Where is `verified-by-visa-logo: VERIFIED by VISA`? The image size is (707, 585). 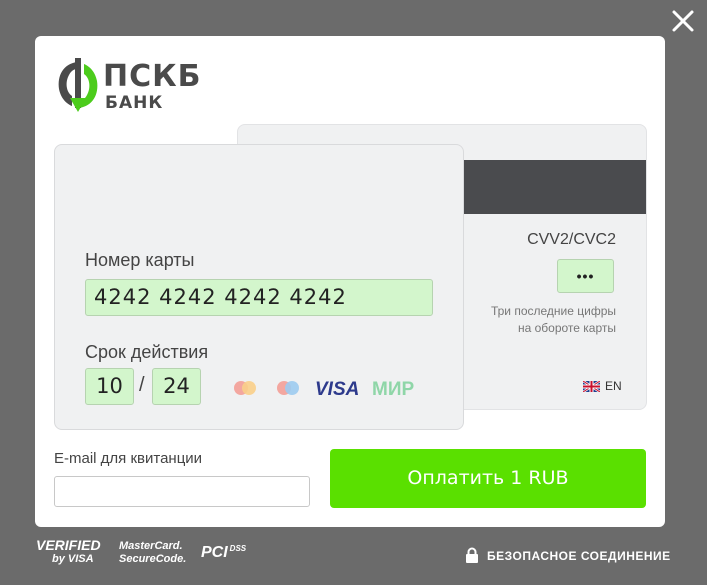
verified-by-visa-logo: VERIFIED by VISA is located at coordinates (68, 552).